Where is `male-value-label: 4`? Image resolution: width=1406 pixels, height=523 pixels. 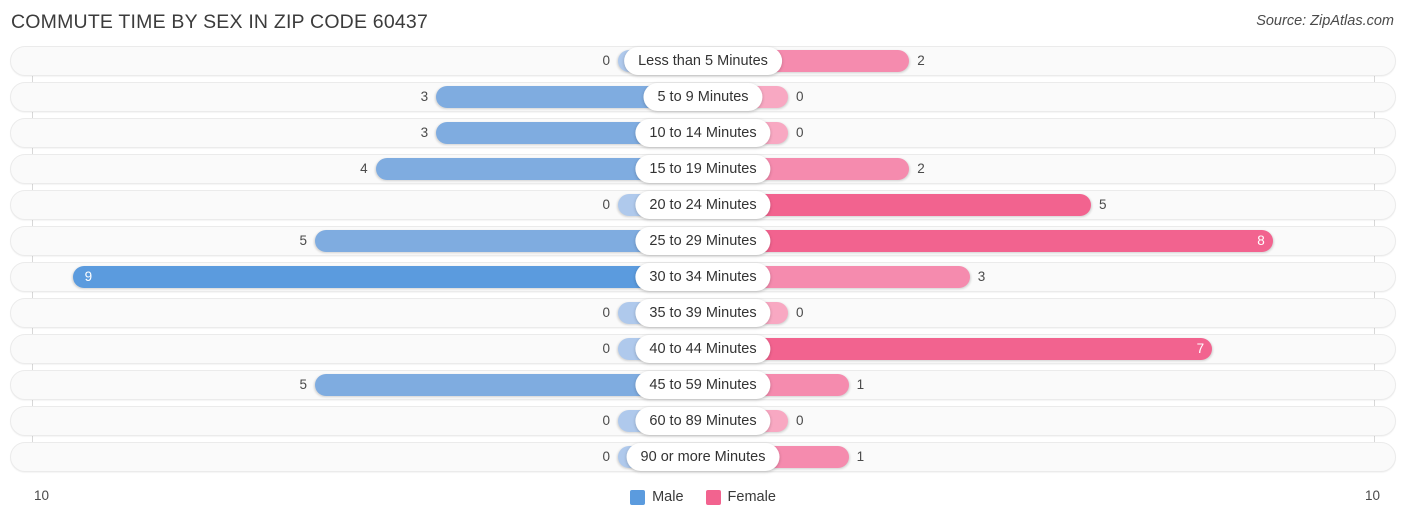
male-value-label: 4 is located at coordinates (364, 168).